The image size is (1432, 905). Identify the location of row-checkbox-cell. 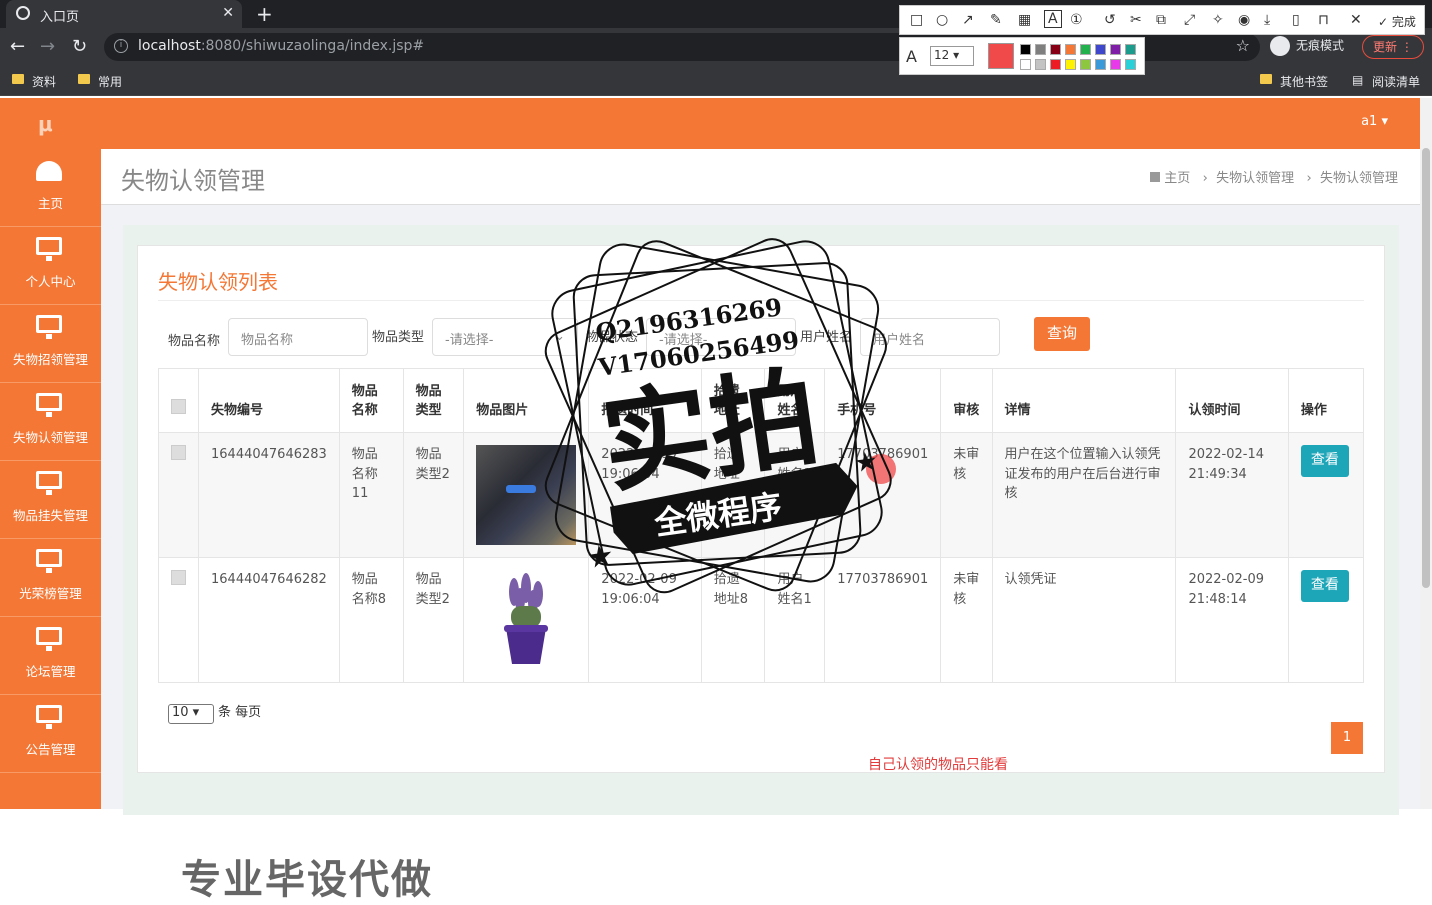
(178, 495).